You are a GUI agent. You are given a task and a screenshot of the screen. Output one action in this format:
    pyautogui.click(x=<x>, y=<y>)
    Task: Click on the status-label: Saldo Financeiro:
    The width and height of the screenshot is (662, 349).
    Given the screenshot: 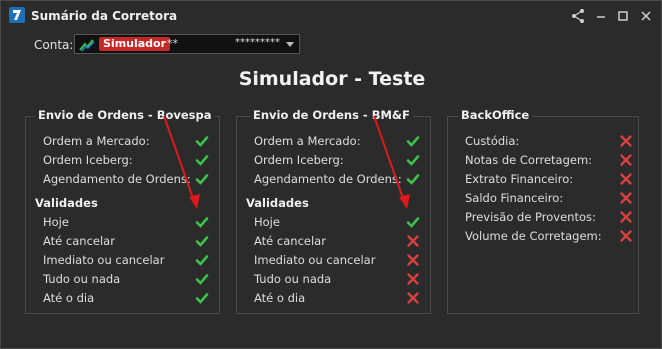 What is the action you would take?
    pyautogui.click(x=514, y=198)
    